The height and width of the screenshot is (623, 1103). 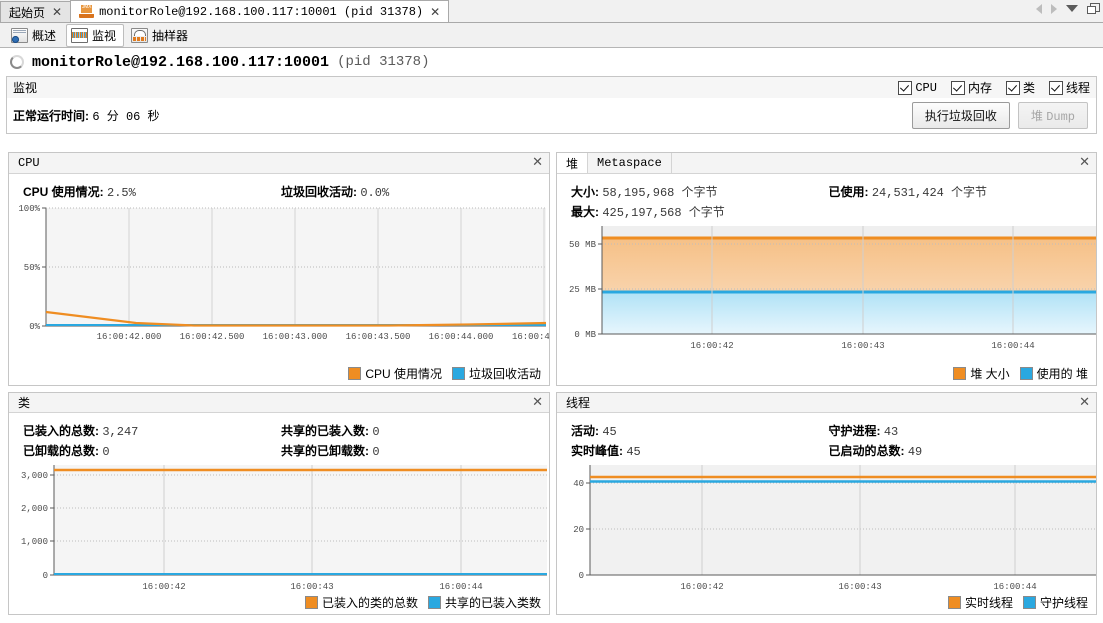 What do you see at coordinates (34, 476) in the screenshot?
I see `classes-ytick-3000: 3,000` at bounding box center [34, 476].